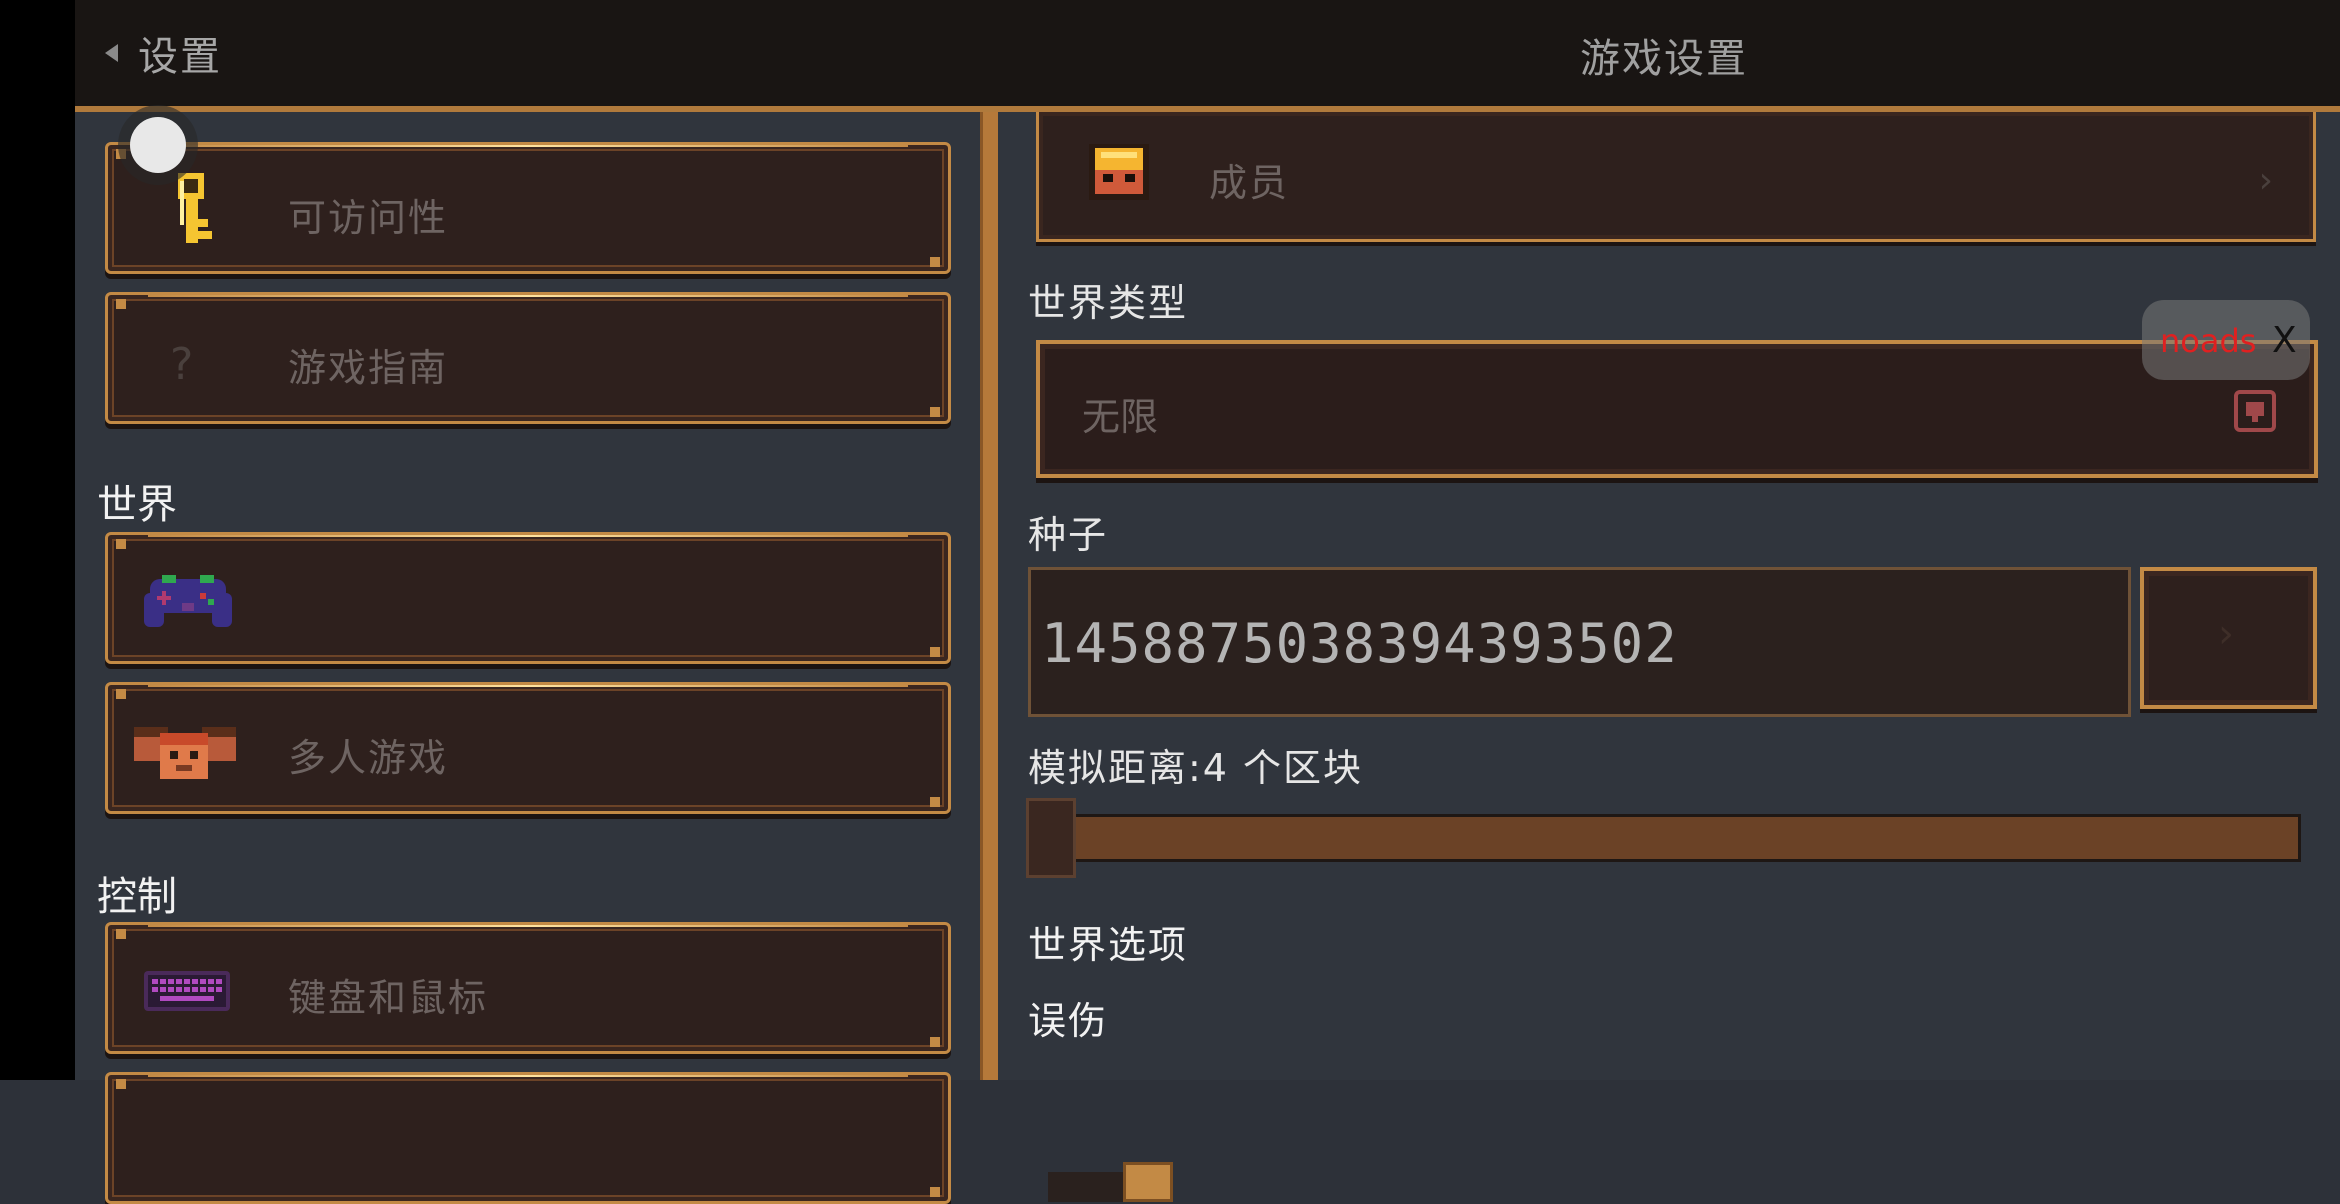 The height and width of the screenshot is (1204, 2340). What do you see at coordinates (528, 1138) in the screenshot?
I see `sidebar-item-next` at bounding box center [528, 1138].